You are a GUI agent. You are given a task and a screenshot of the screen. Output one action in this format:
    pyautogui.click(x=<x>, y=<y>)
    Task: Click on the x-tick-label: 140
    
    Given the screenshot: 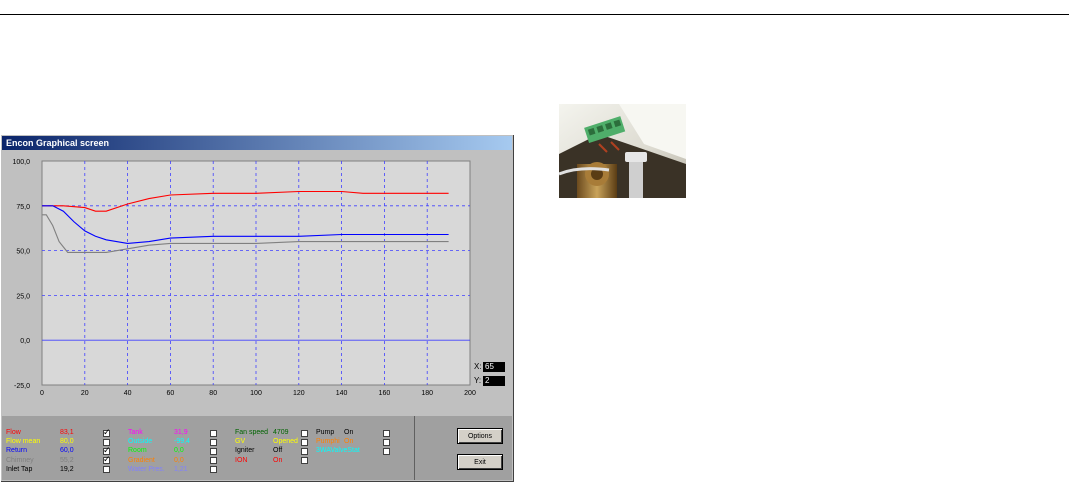 What is the action you would take?
    pyautogui.click(x=342, y=393)
    